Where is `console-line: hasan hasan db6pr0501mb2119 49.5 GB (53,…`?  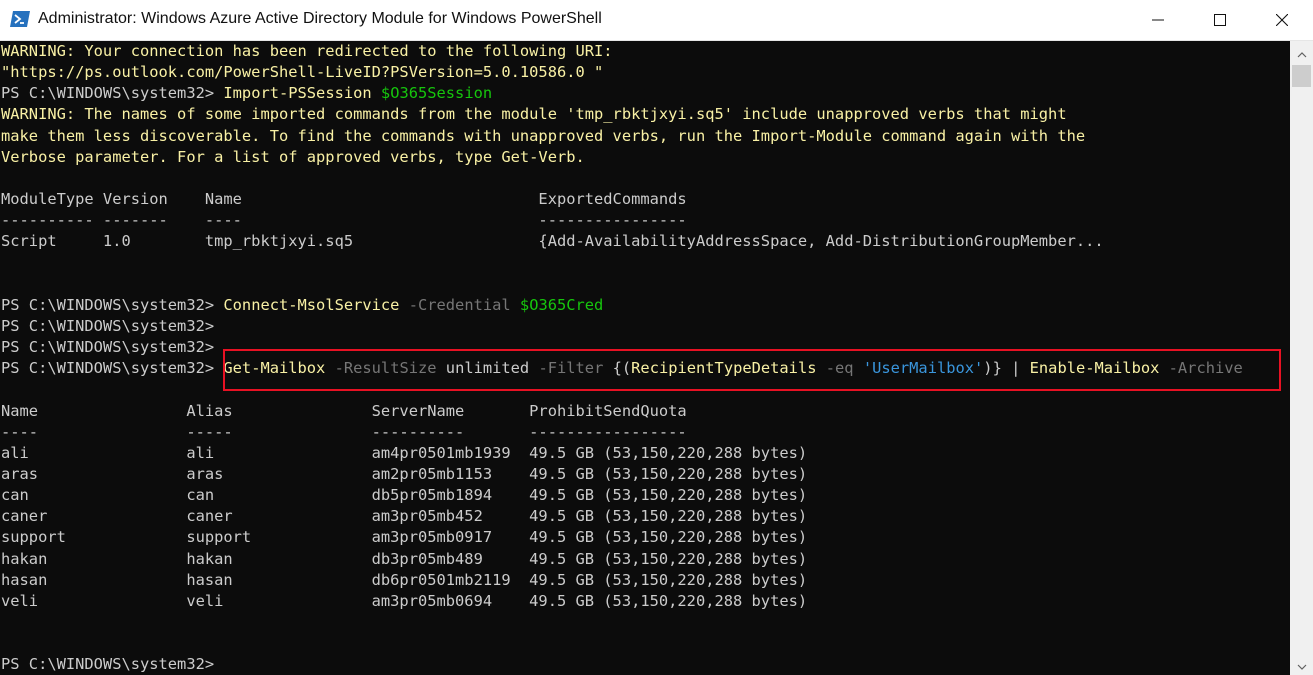
console-line: hasan hasan db6pr0501mb2119 49.5 GB (53,… is located at coordinates (404, 580).